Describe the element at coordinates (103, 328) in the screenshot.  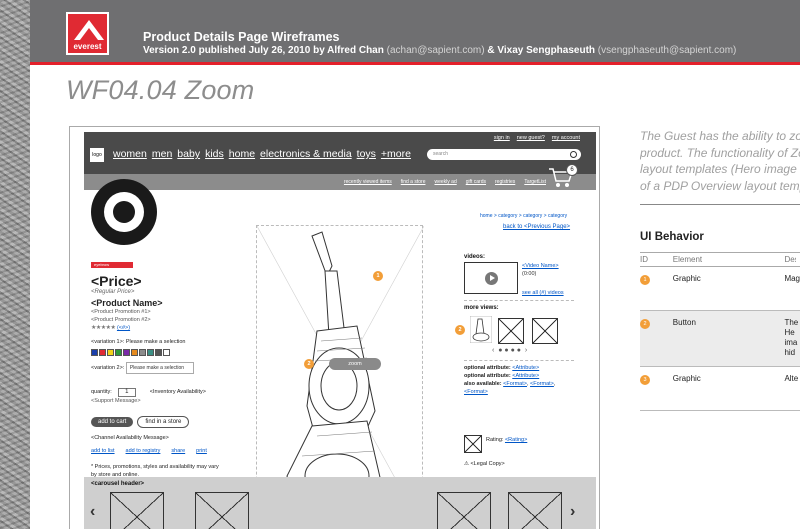
I see `rating-stars-icon: ★★★★★` at that location.